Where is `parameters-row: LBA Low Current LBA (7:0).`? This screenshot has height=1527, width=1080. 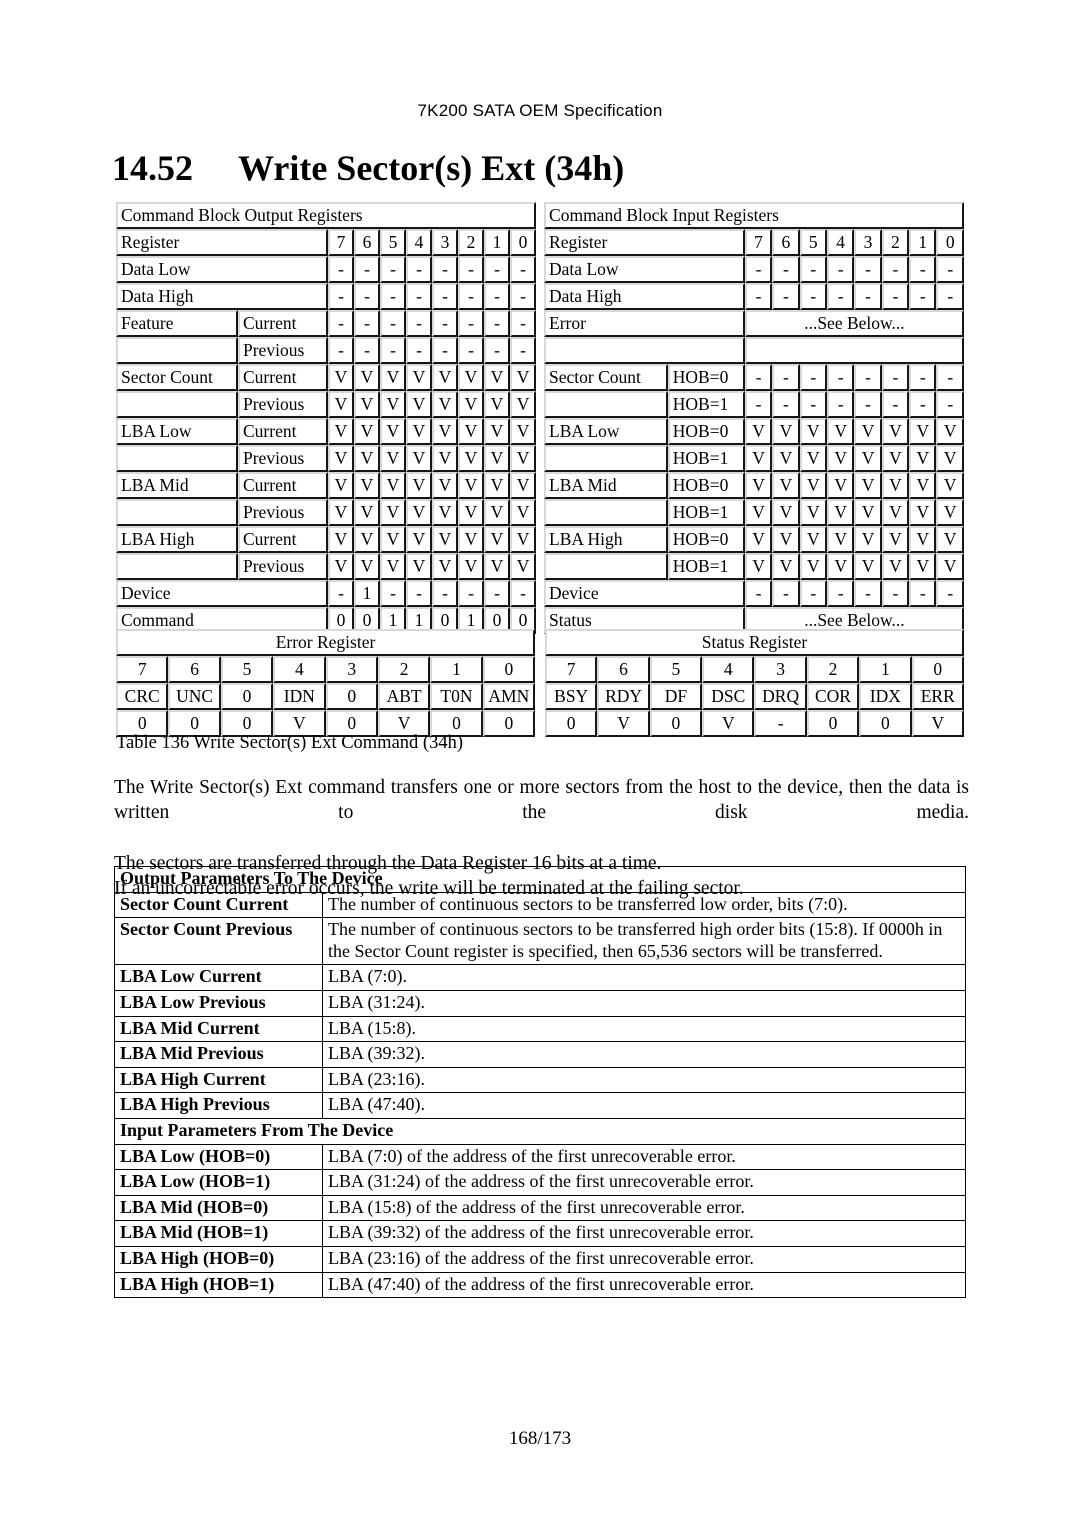
parameters-row: LBA Low Current LBA (7:0). is located at coordinates (540, 977).